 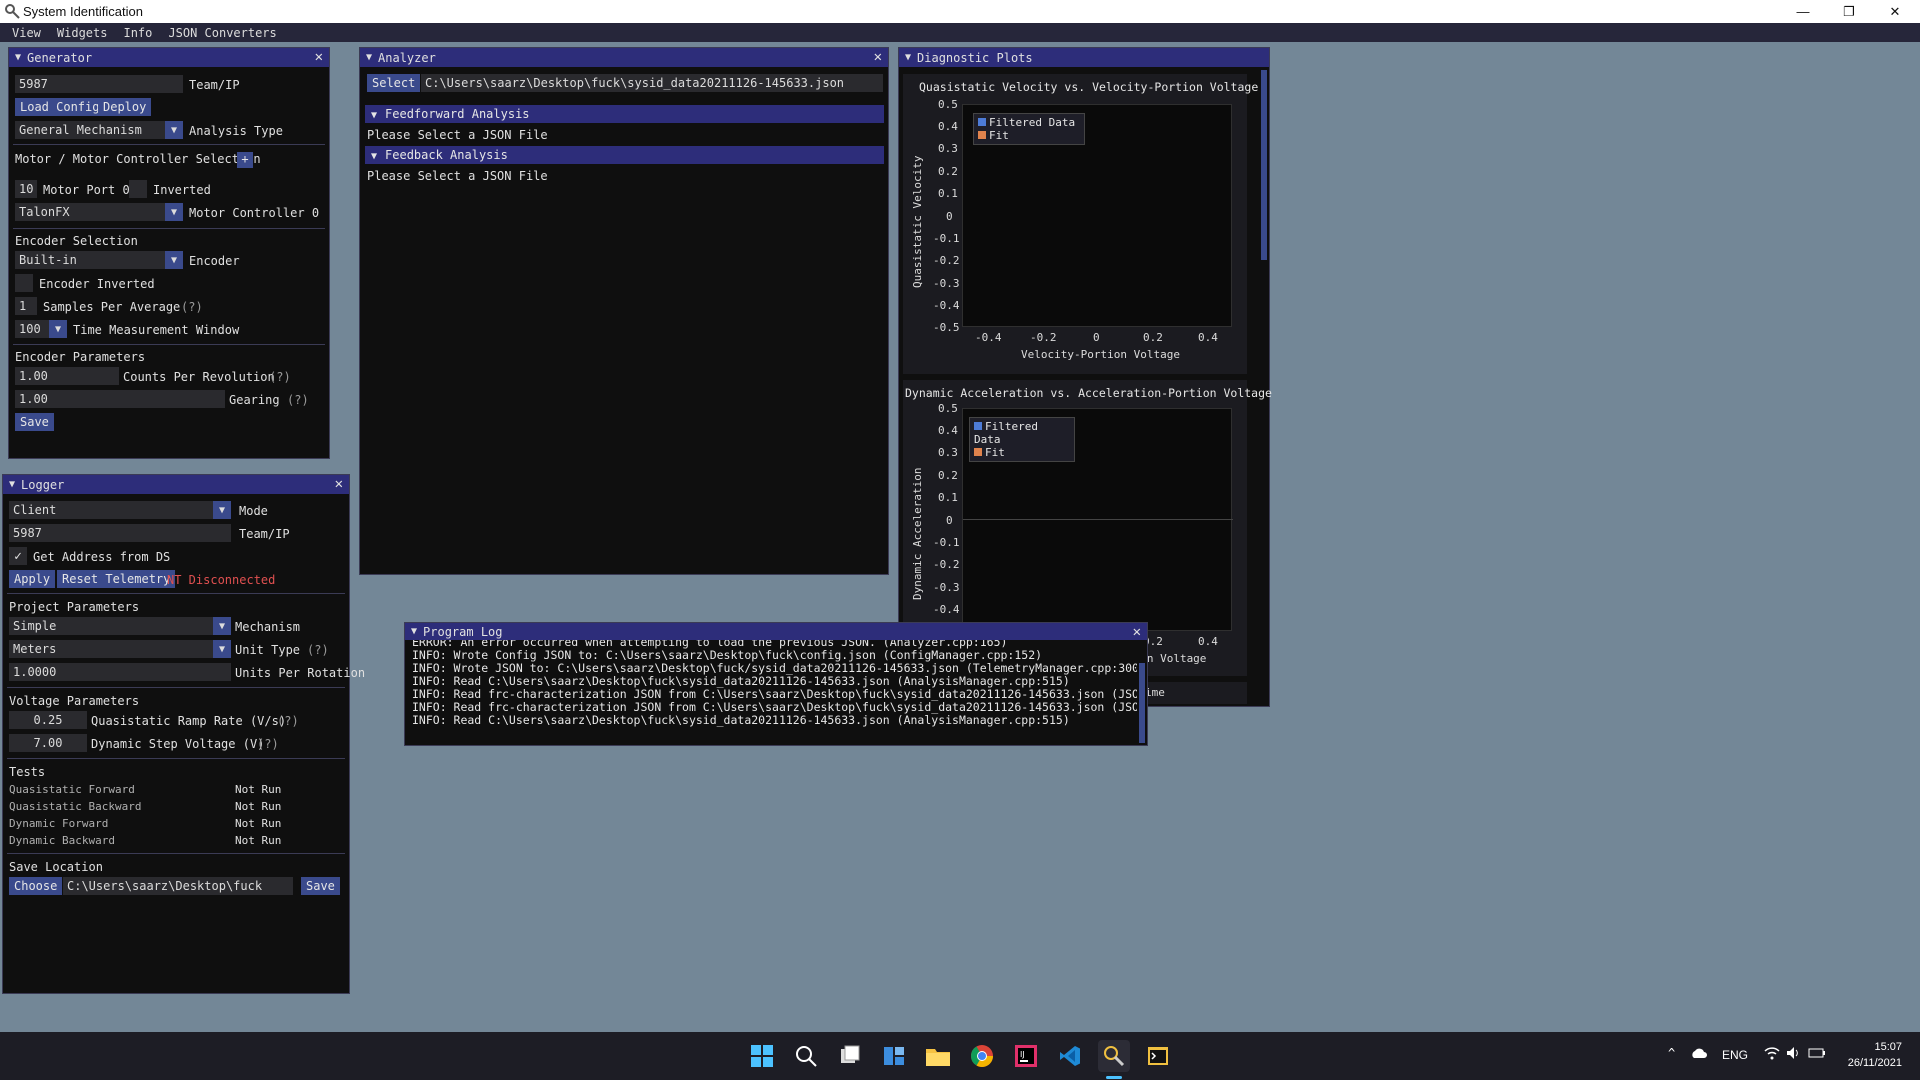 I want to click on units-per-rotation-input: 1.0000, so click(x=120, y=672).